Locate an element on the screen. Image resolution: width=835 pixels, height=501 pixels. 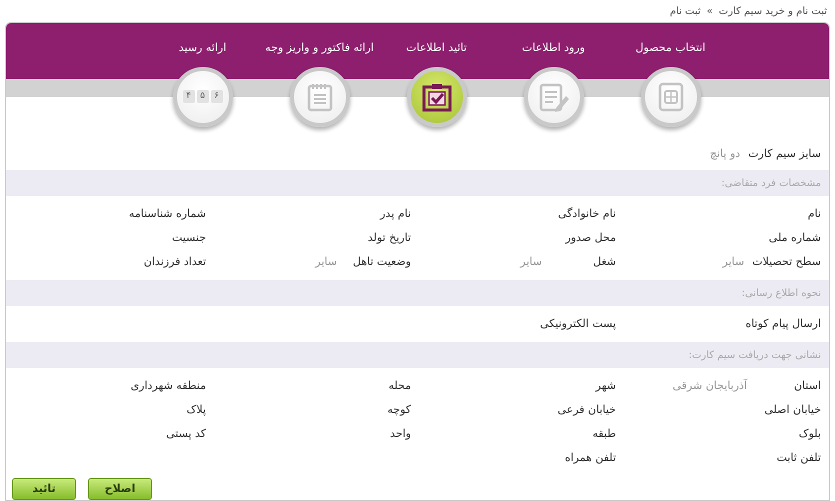
field-label: پلاک is located at coordinates (196, 410).